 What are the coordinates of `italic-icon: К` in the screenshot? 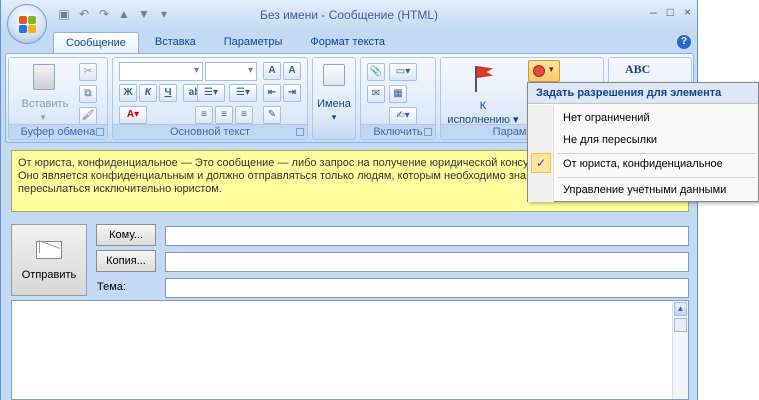 It's located at (148, 93).